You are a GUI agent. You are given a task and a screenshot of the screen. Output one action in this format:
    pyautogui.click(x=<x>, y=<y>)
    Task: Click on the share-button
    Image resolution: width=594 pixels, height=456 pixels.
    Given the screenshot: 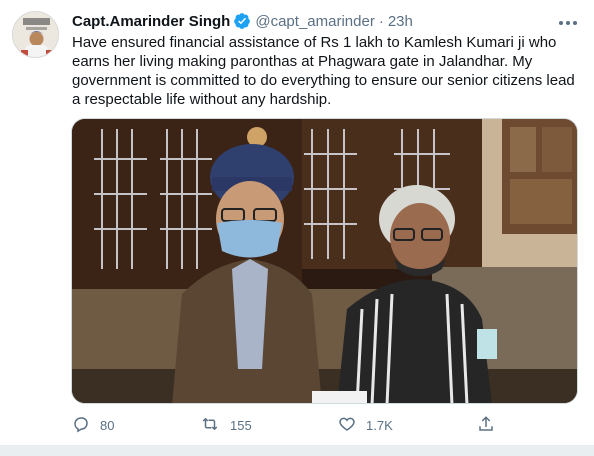 What is the action you would take?
    pyautogui.click(x=491, y=425)
    